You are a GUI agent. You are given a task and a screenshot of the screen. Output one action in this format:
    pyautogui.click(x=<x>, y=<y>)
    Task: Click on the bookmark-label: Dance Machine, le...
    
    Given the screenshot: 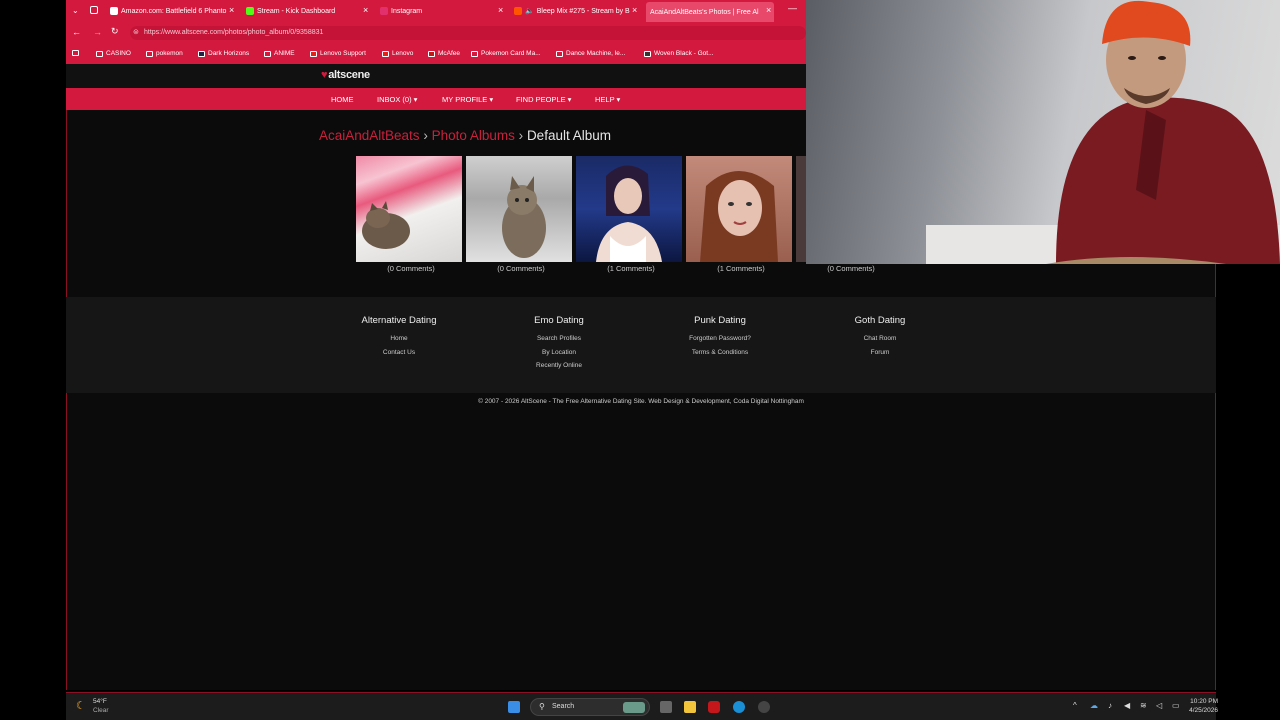 What is the action you would take?
    pyautogui.click(x=596, y=53)
    